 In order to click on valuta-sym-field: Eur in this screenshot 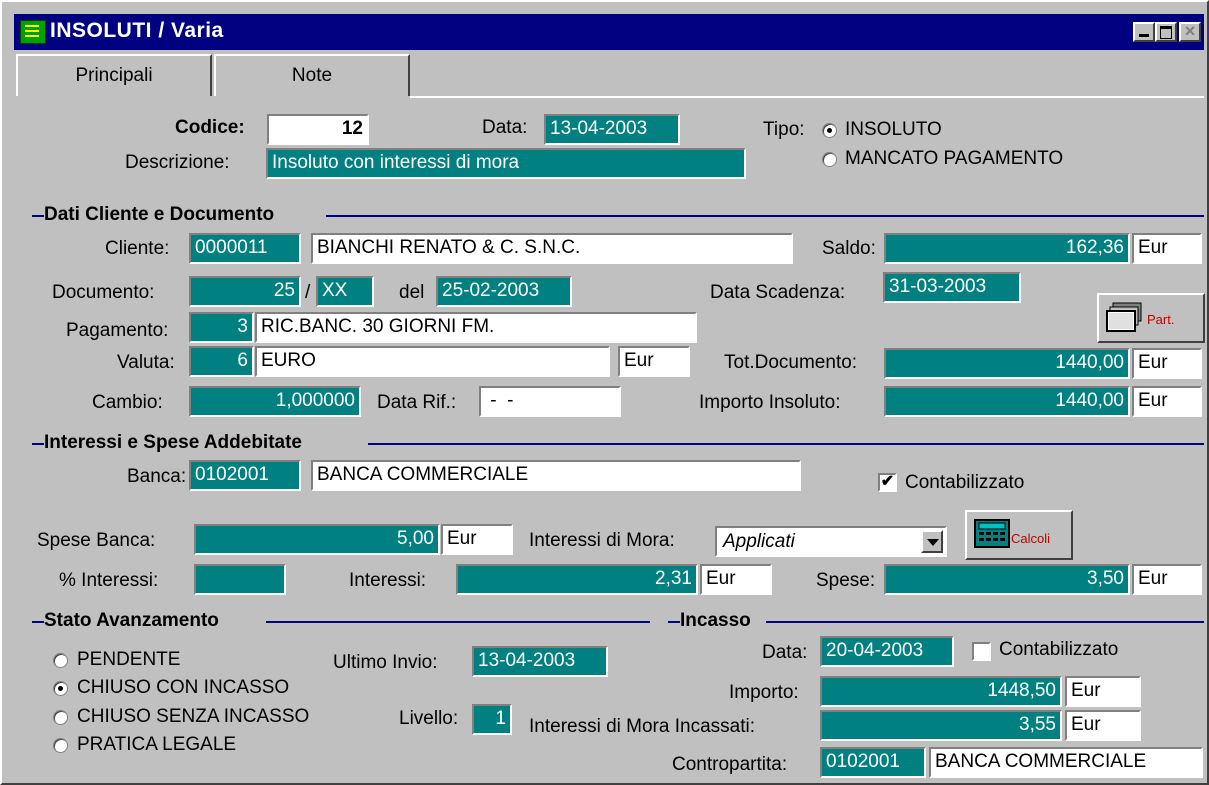, I will do `click(654, 361)`.